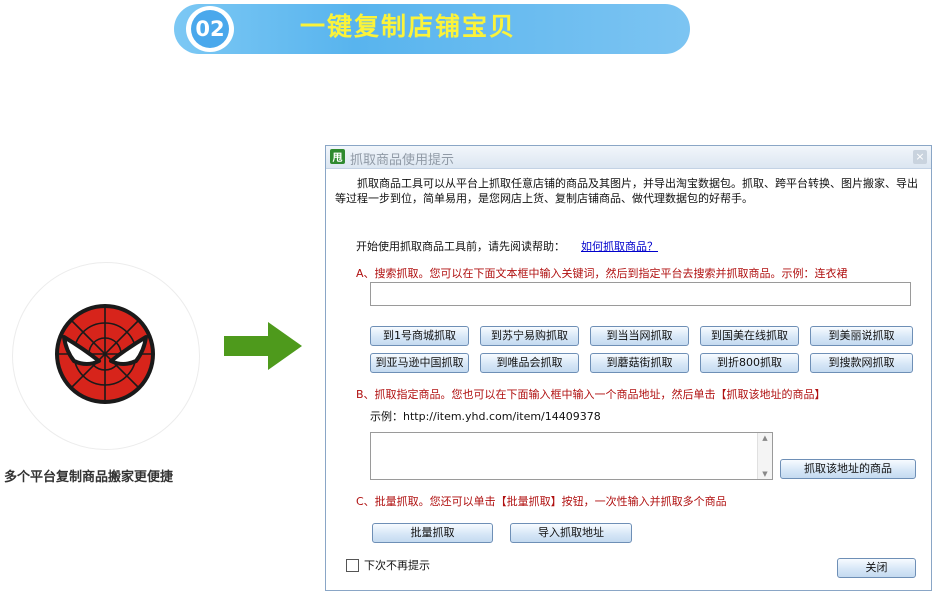 Image resolution: width=935 pixels, height=598 pixels. I want to click on dialog-title: 抓取商品使用提示, so click(402, 160).